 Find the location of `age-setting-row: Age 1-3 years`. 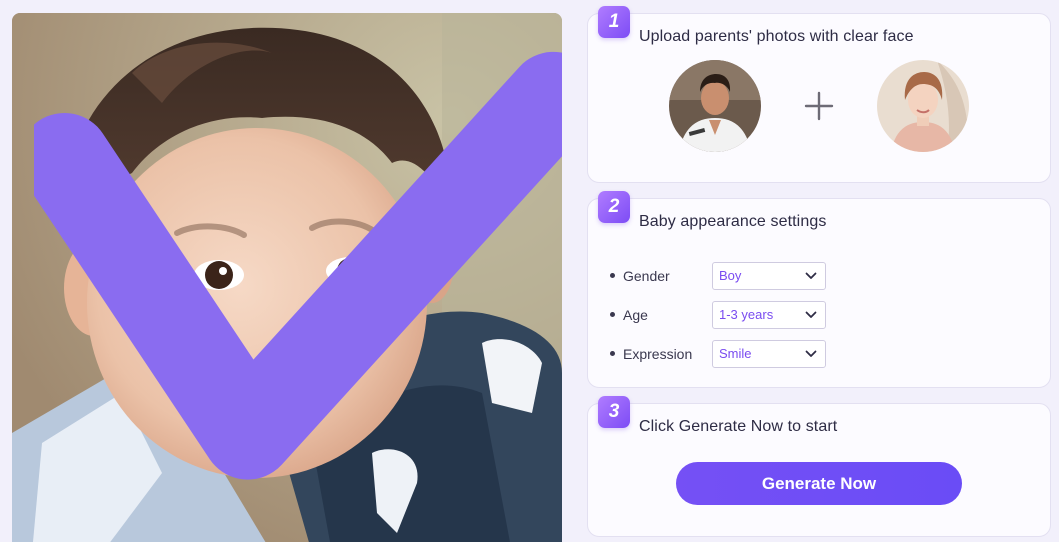

age-setting-row: Age 1-3 years is located at coordinates (820, 314).